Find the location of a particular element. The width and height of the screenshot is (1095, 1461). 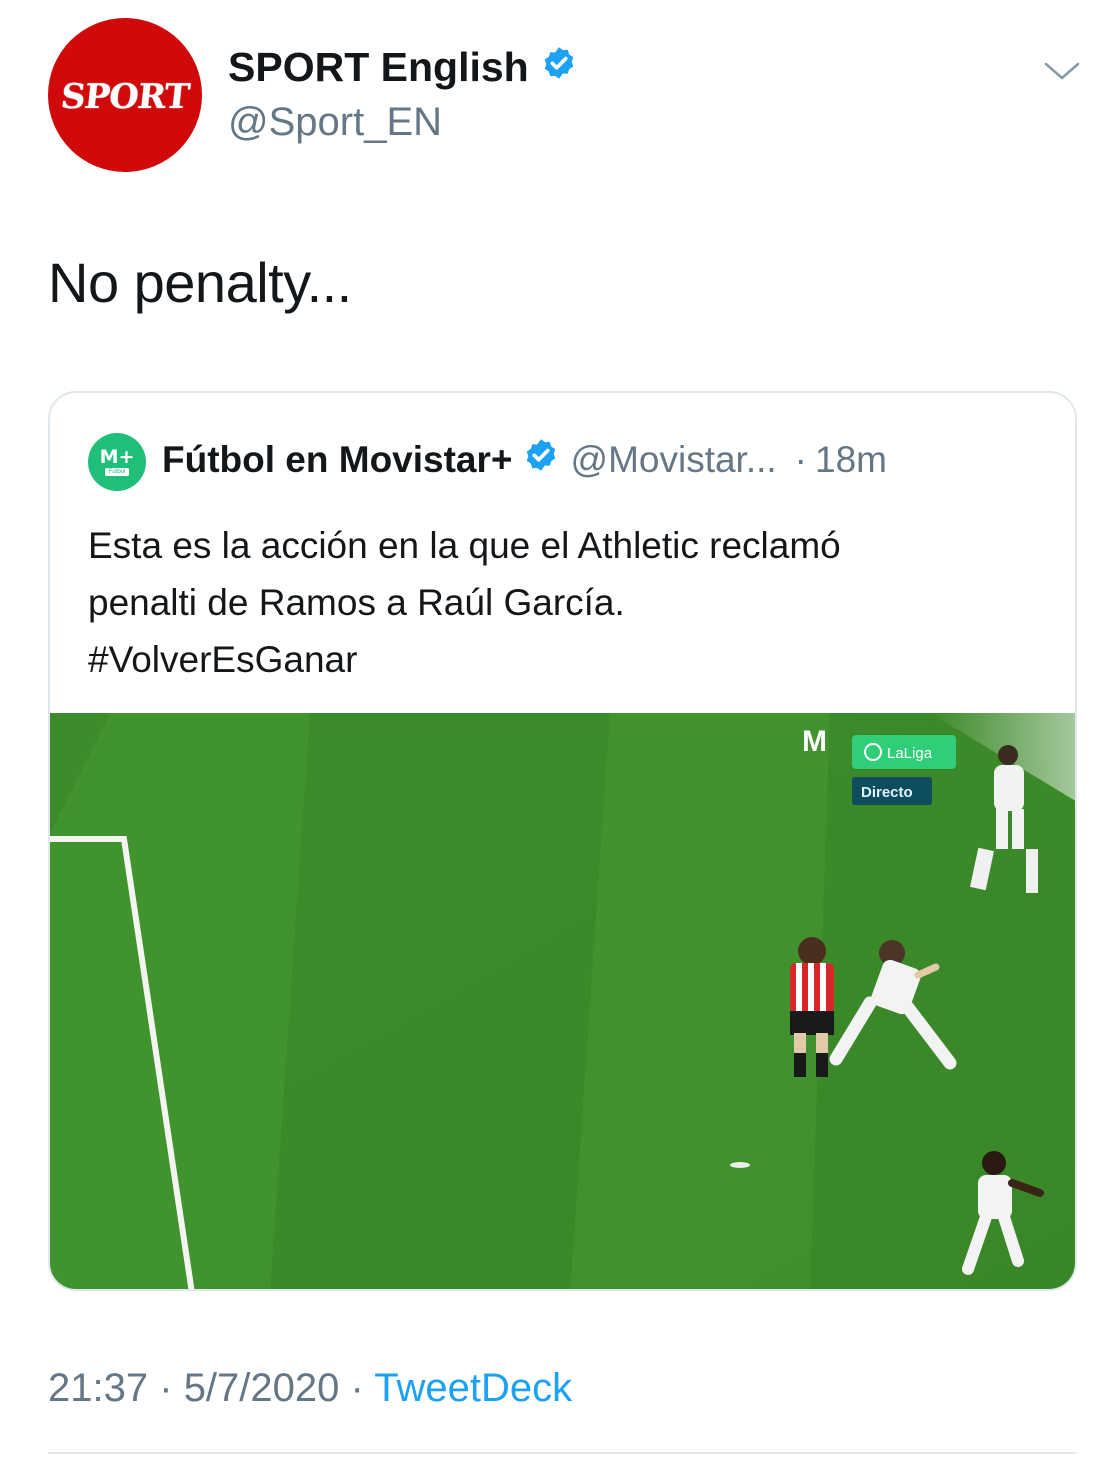

tweet-time: 21:37 is located at coordinates (98, 1388).